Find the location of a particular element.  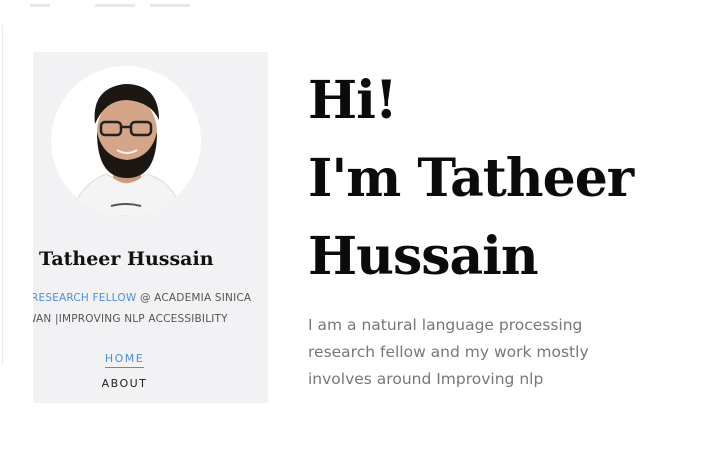

profile-affiliation: @ ACADEMIA SINICA is located at coordinates (194, 298).